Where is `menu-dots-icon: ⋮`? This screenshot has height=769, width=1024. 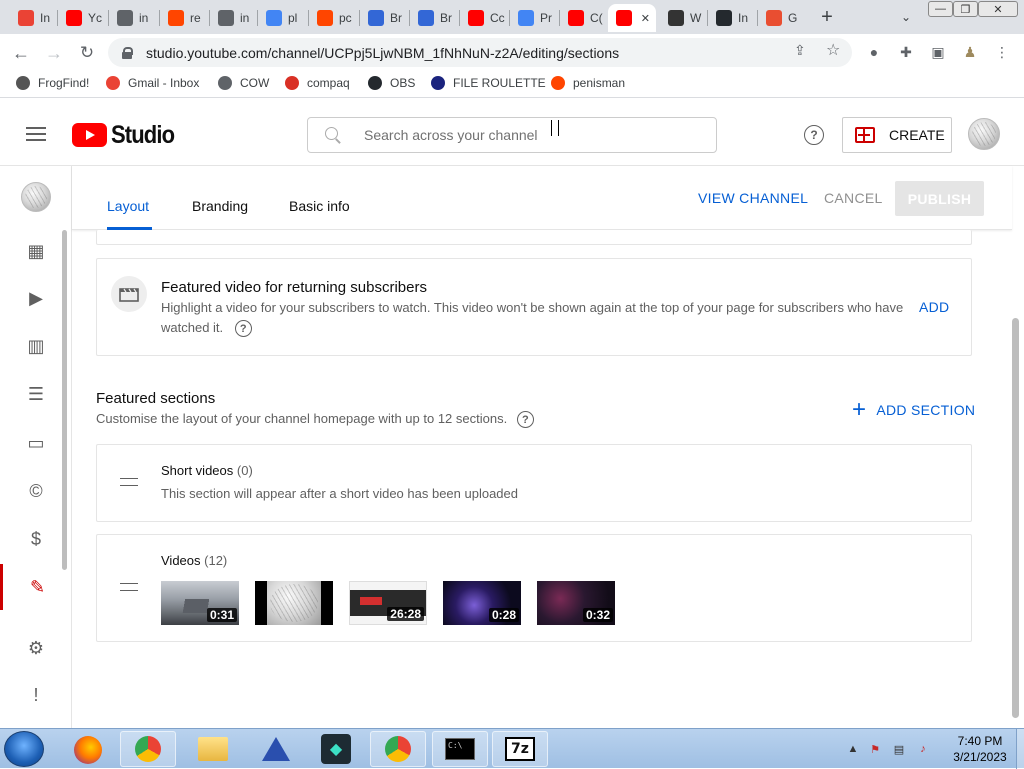
menu-dots-icon: ⋮ is located at coordinates (1002, 52).